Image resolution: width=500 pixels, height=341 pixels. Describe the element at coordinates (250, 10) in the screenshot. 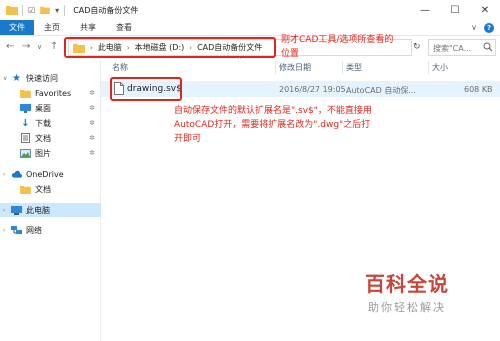

I see `title-bar: ☑ ▾ CAD自动备份文件 — ☐ ✕` at that location.